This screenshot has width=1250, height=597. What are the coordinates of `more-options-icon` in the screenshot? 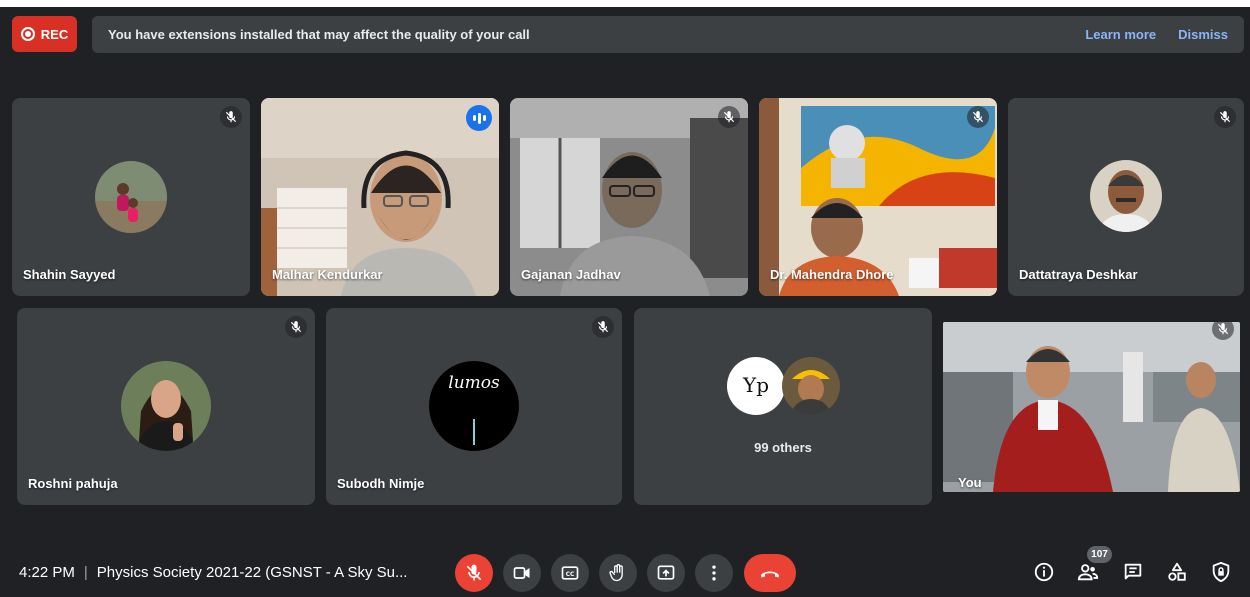 It's located at (714, 573).